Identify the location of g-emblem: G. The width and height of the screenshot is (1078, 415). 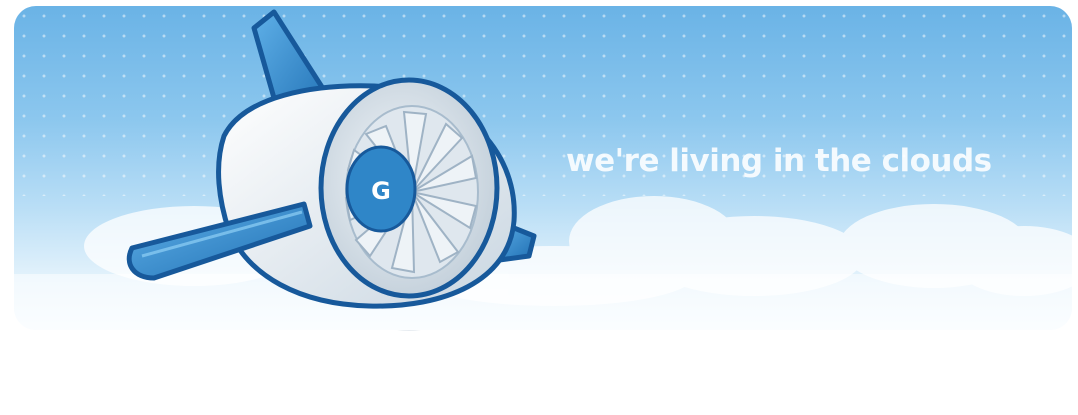
(381, 191).